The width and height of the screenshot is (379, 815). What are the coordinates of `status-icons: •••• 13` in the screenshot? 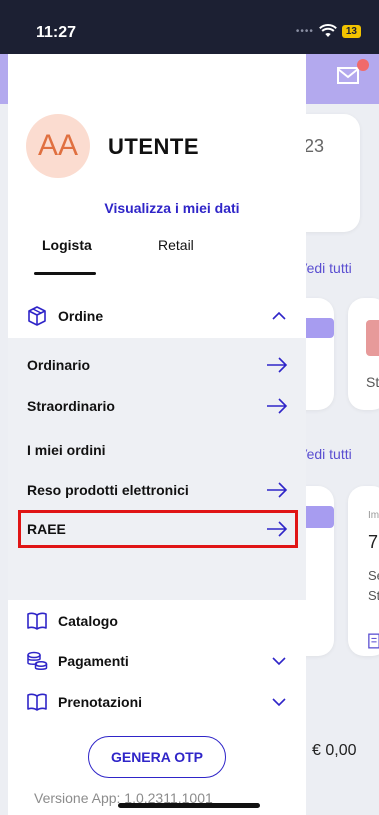 It's located at (328, 31).